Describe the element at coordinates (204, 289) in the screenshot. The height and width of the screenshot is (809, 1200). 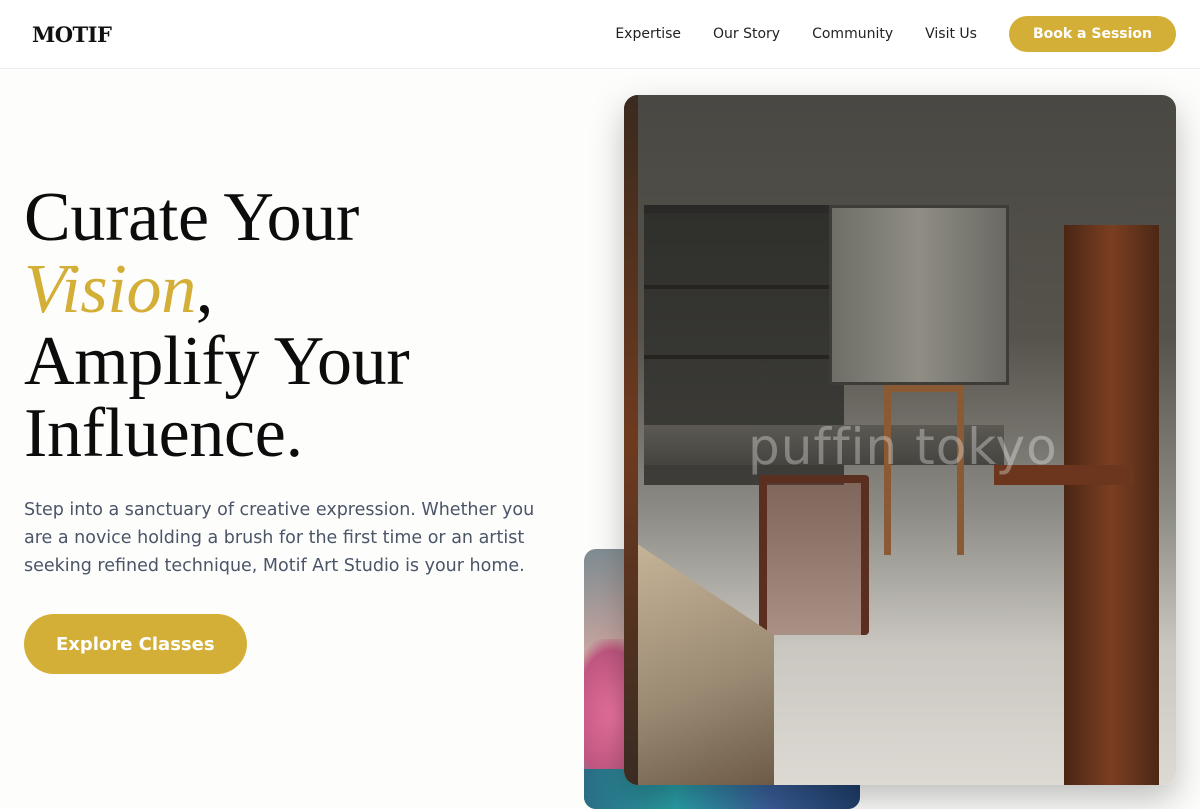
I see `headline-comma: ,` at that location.